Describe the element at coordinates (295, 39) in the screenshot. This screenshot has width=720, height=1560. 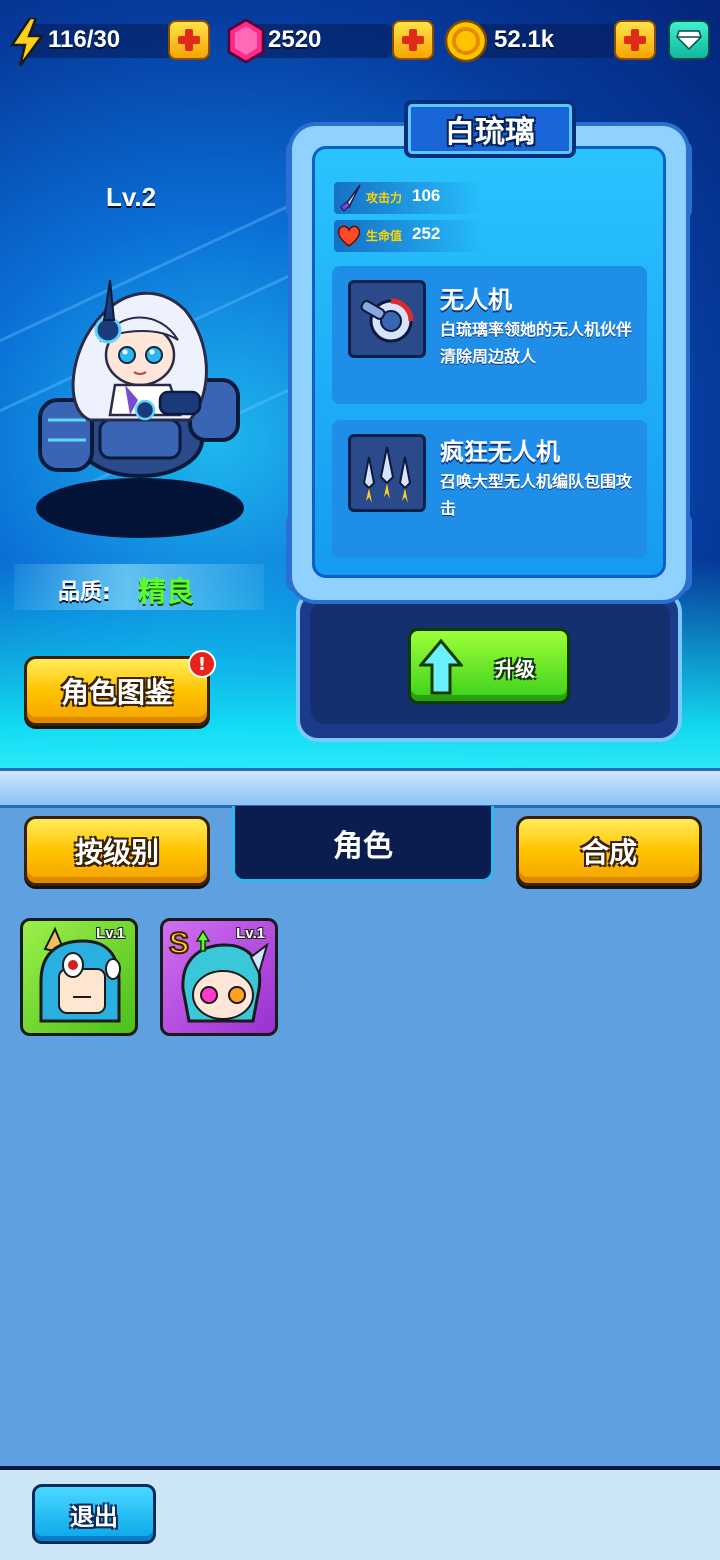
I see `gem-value: 2520` at that location.